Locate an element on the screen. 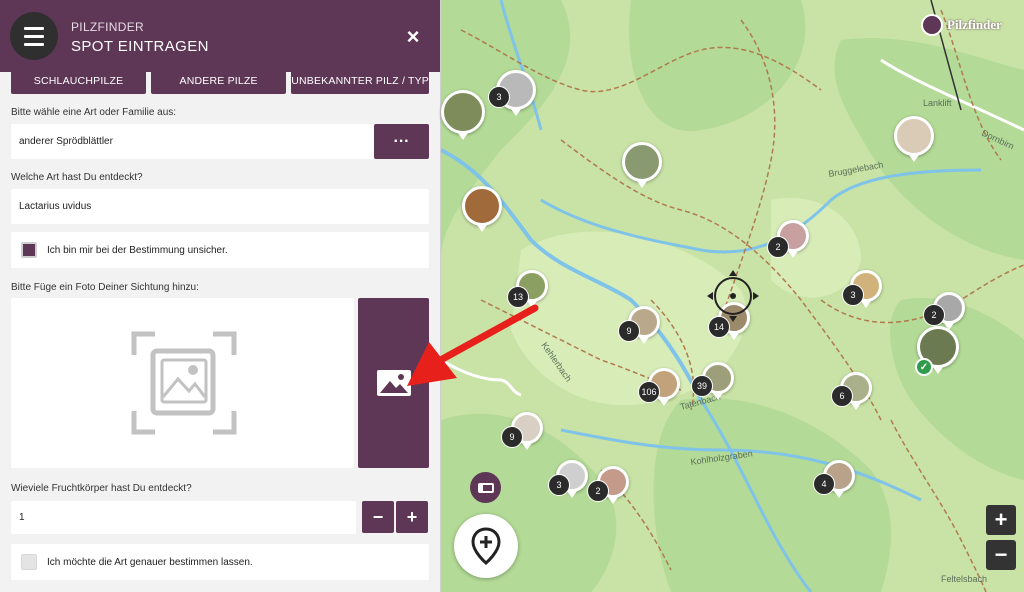 The image size is (1024, 592). discovered-label: Welche Art hast Du entdeckt? is located at coordinates (77, 177).